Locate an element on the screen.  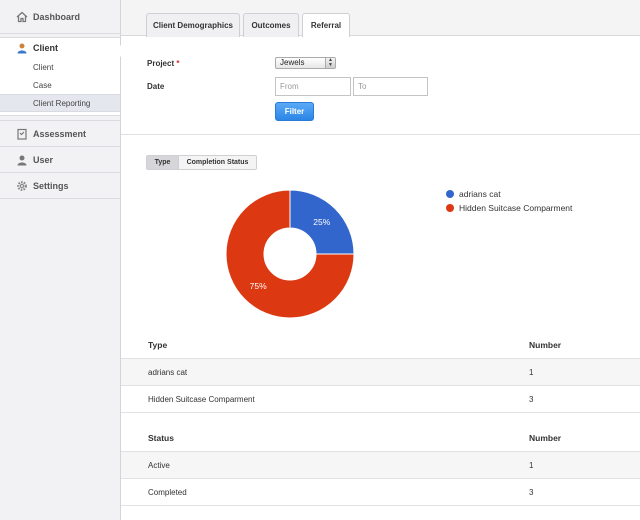
filter-button: Filter is located at coordinates (294, 111).